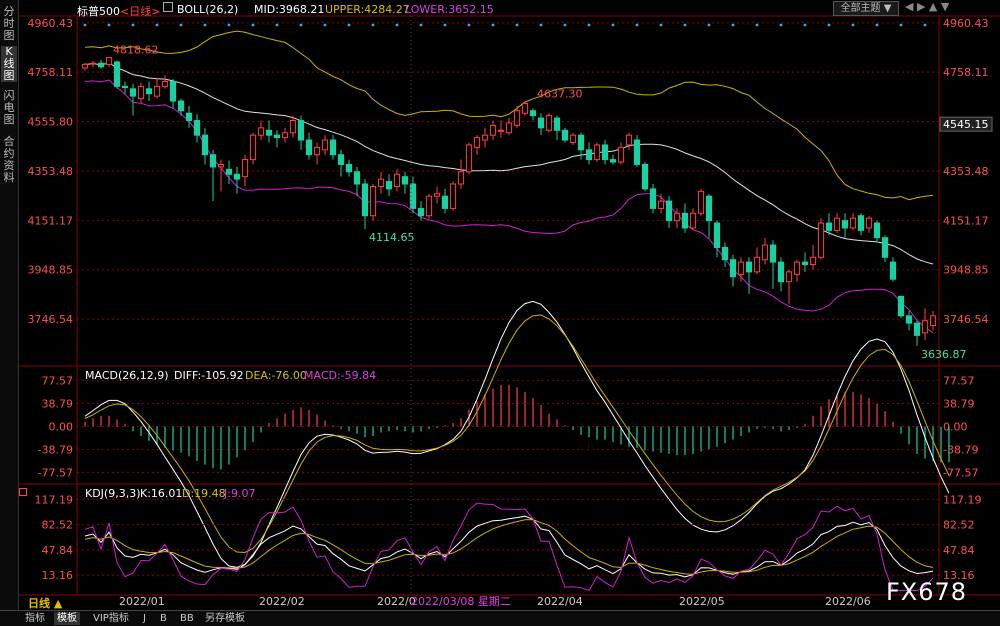 This screenshot has height=626, width=1000. I want to click on tab-templates: 模板, so click(67, 618).